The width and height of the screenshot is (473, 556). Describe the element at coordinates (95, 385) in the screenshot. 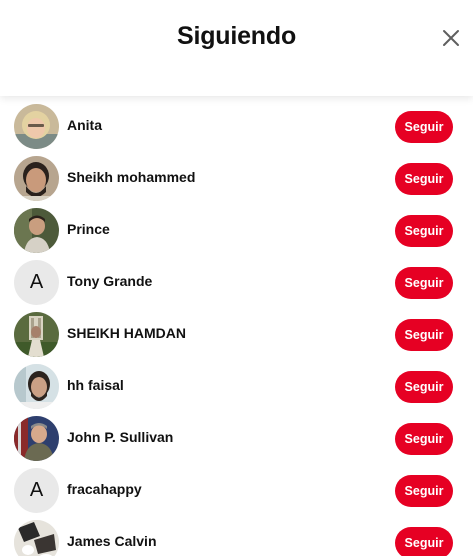

I see `user-name: hh faisal` at that location.